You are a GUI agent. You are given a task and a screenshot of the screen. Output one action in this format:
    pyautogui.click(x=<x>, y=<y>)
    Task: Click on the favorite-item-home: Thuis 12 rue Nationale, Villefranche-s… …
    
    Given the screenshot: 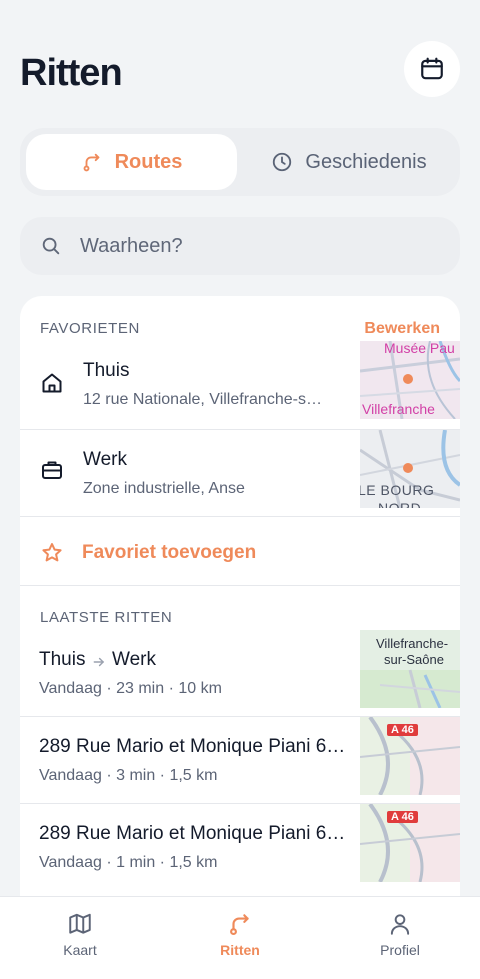 What is the action you would take?
    pyautogui.click(x=240, y=385)
    